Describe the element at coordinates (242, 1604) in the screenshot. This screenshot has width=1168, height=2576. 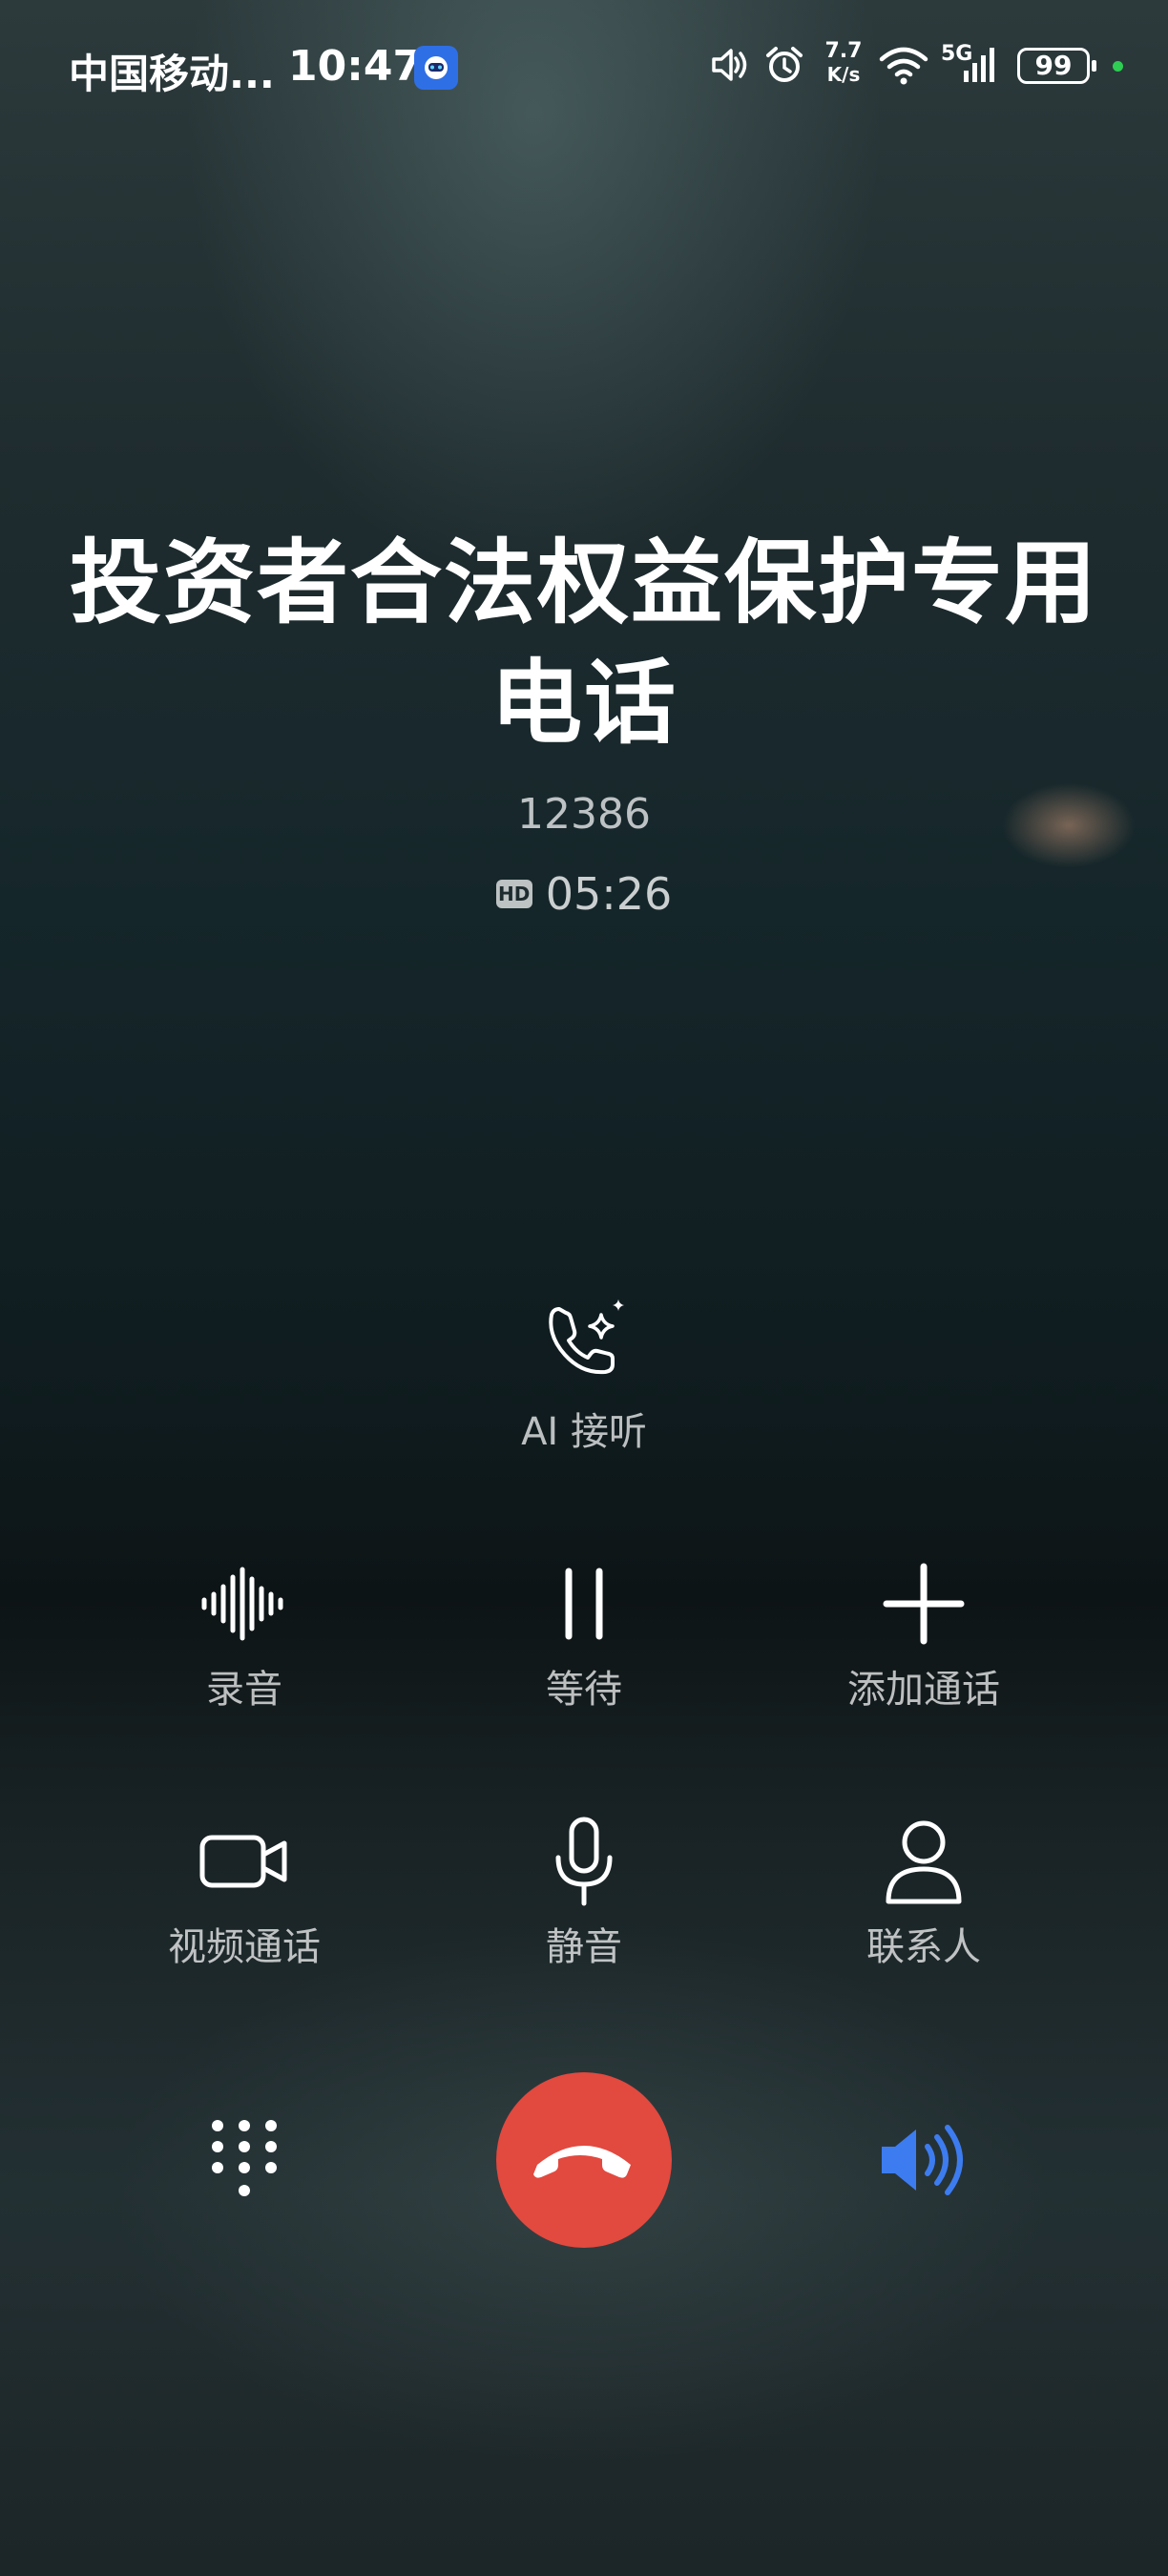
I see `record-waveform-icon` at that location.